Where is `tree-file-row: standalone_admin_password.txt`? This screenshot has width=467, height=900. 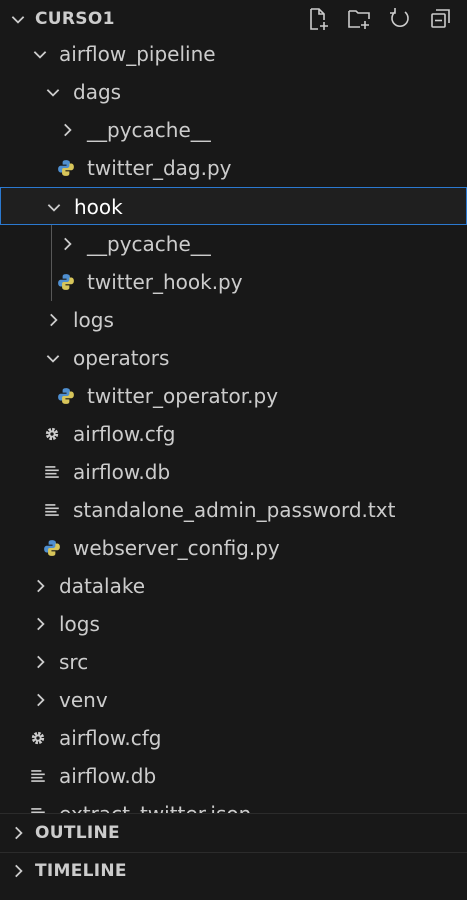 tree-file-row: standalone_admin_password.txt is located at coordinates (233, 510).